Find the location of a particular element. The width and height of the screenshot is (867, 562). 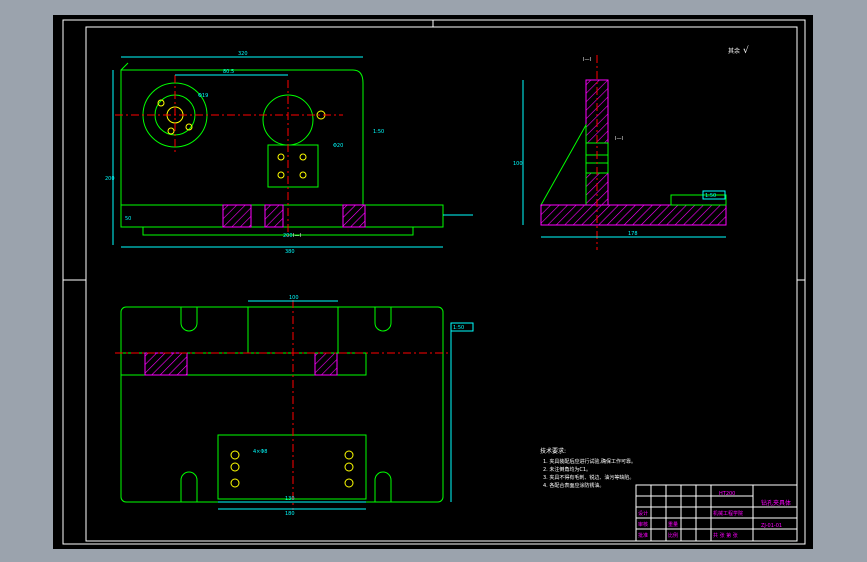

side-view: I—I 100 178 1:50 I—I is located at coordinates (620, 152).